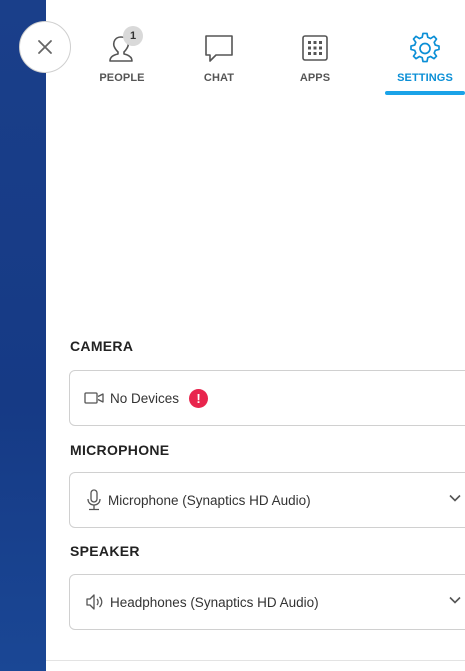  I want to click on camera-icon, so click(95, 398).